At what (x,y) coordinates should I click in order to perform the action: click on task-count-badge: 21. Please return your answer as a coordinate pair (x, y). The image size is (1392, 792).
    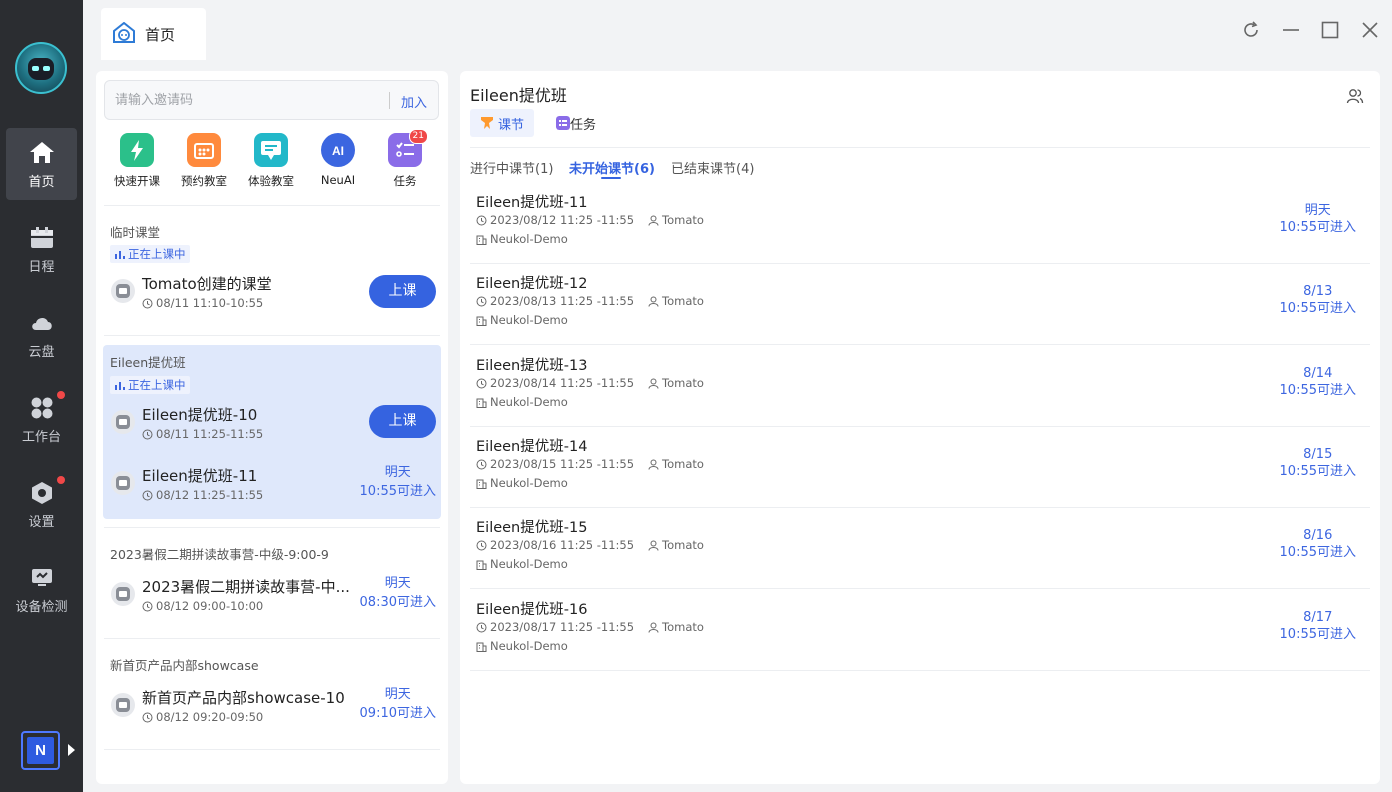
    Looking at the image, I should click on (418, 136).